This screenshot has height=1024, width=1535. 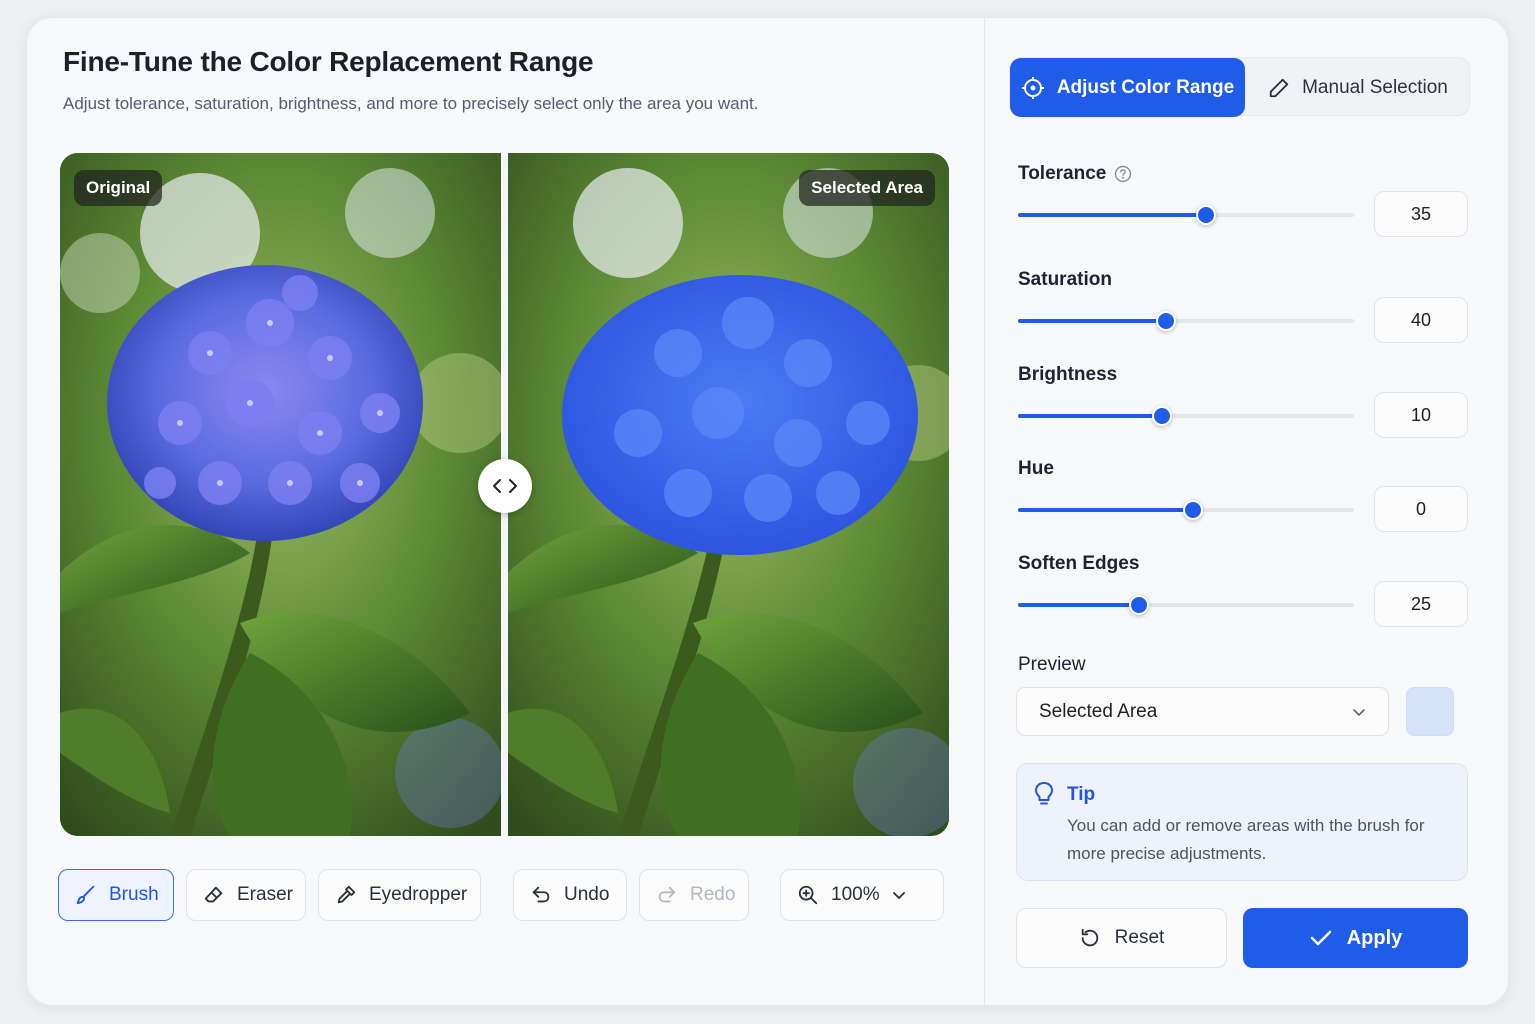 I want to click on eraser-button: Eraser, so click(x=246, y=895).